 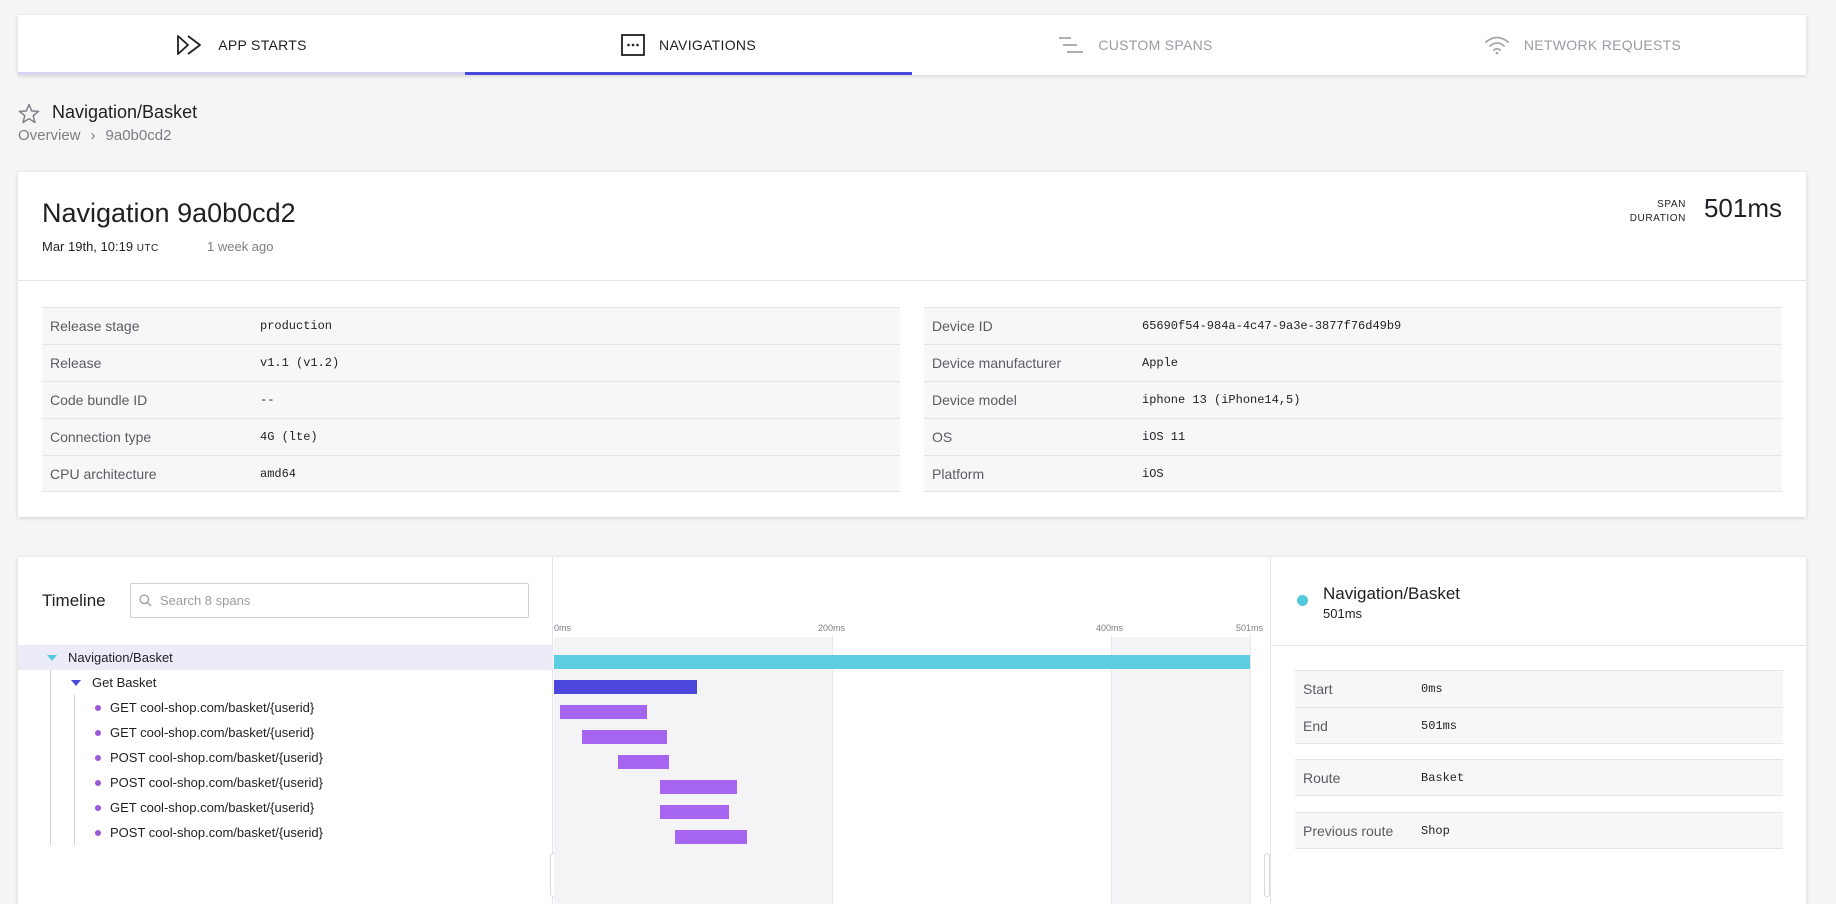 I want to click on property-key: Release stage, so click(x=95, y=326).